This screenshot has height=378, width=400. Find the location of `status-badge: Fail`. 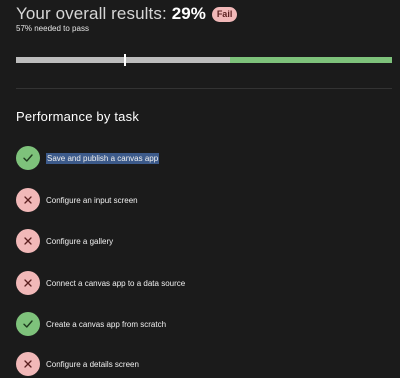

status-badge: Fail is located at coordinates (224, 14).